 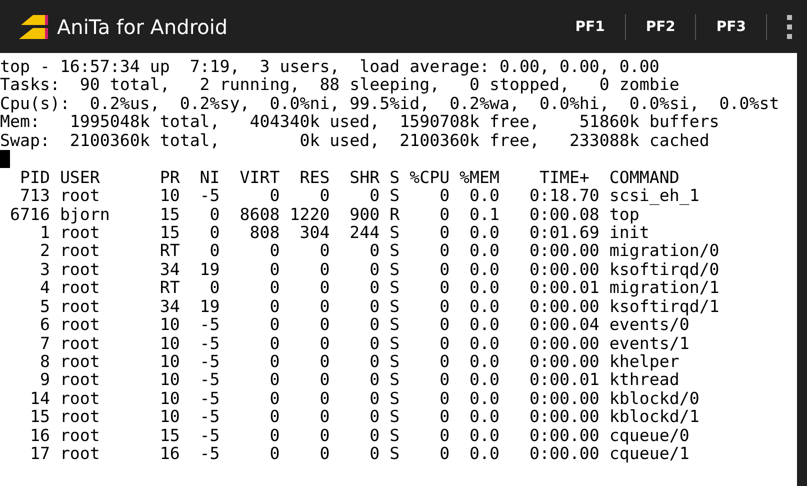 What do you see at coordinates (789, 27) in the screenshot?
I see `menu-icon` at bounding box center [789, 27].